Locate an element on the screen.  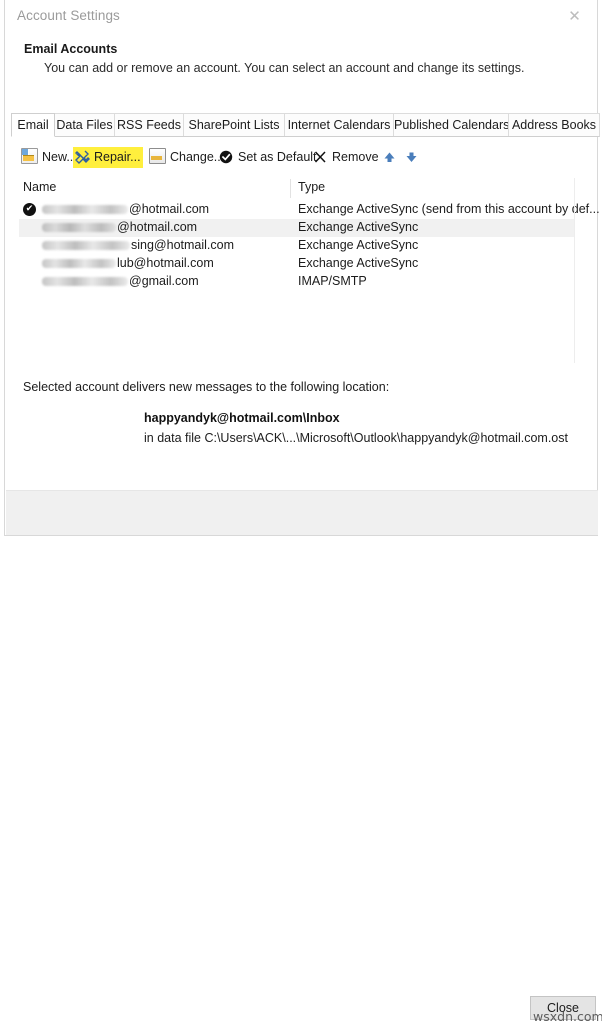
column-header-type: Type is located at coordinates (311, 188).